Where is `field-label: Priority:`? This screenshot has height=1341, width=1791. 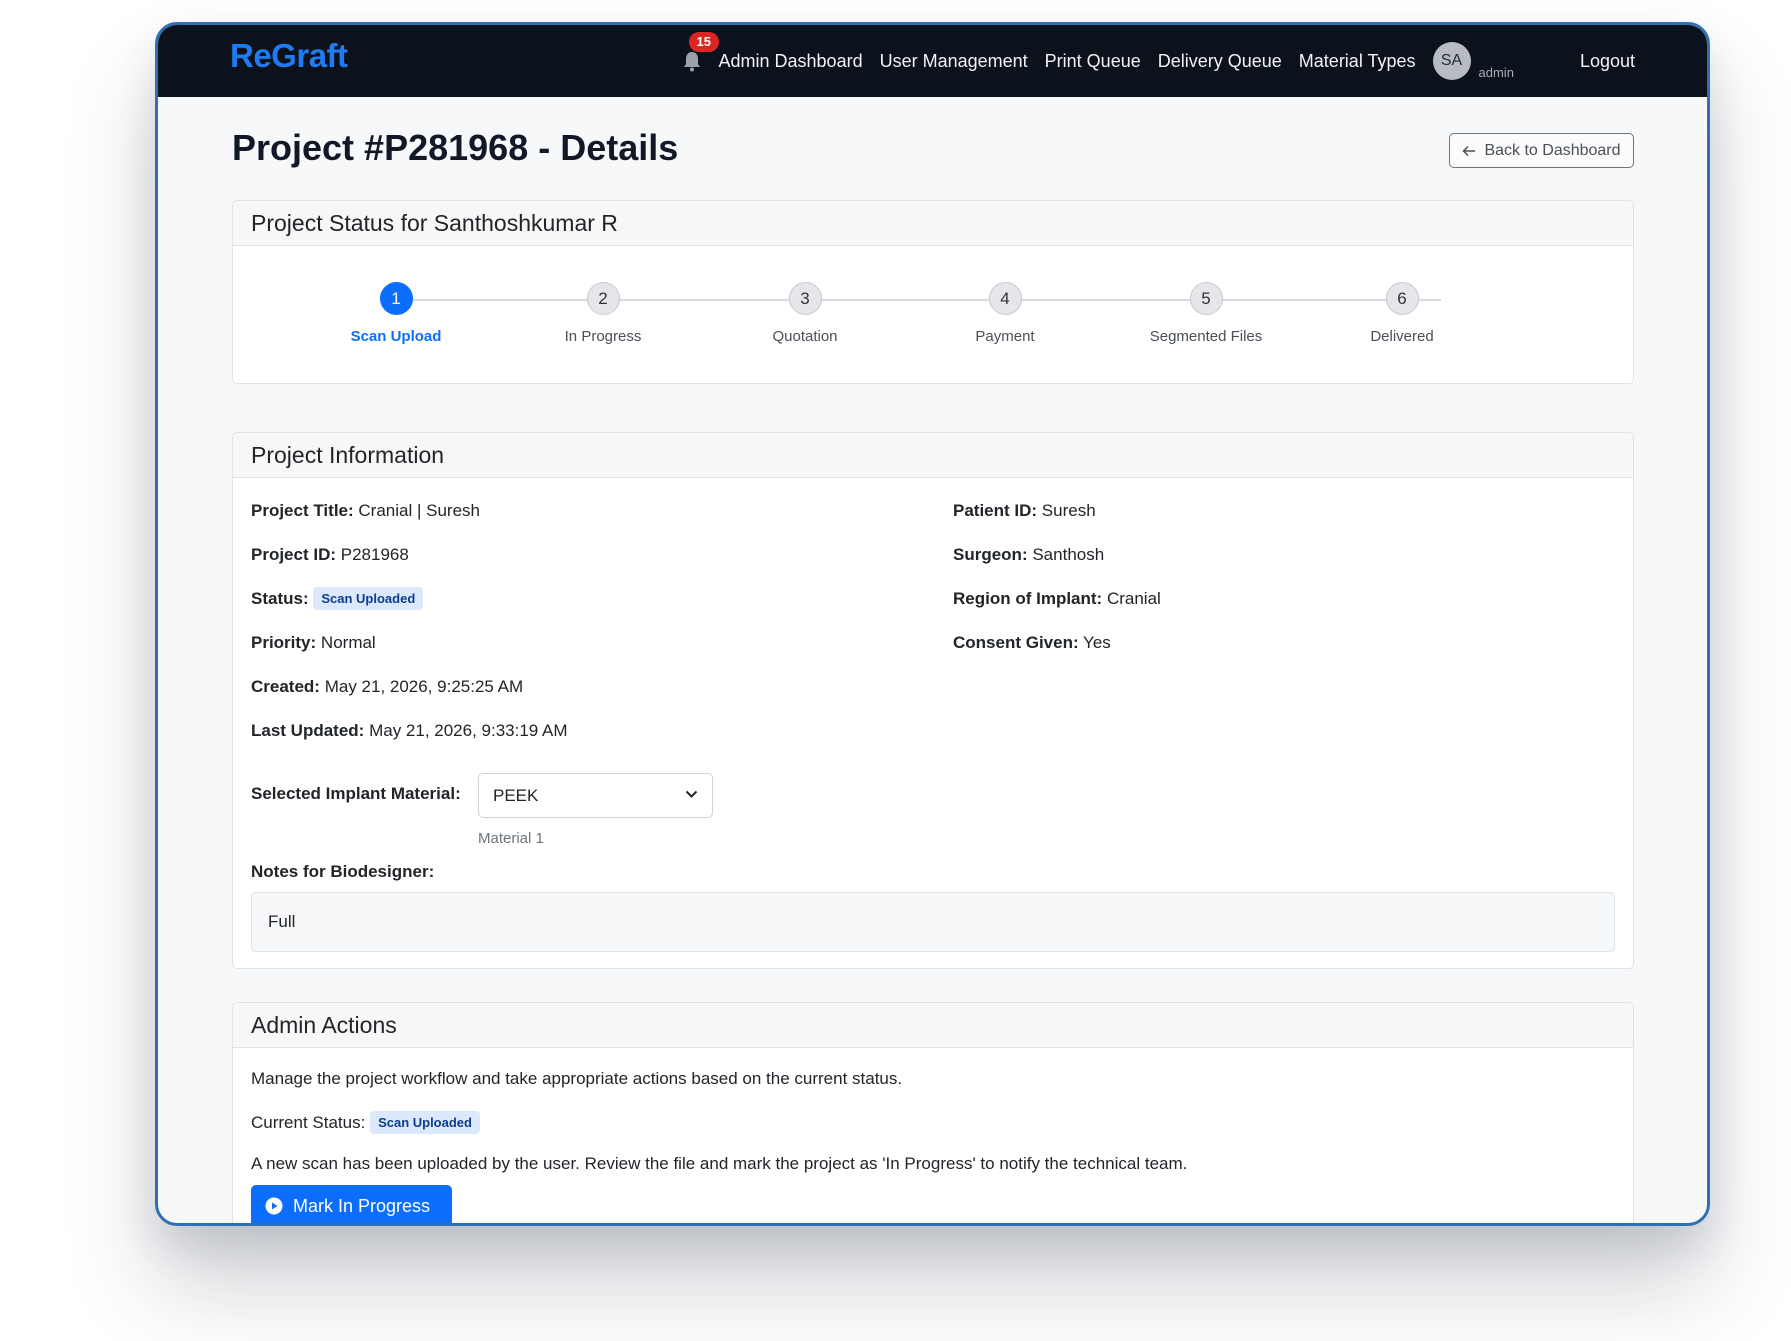
field-label: Priority: is located at coordinates (284, 642).